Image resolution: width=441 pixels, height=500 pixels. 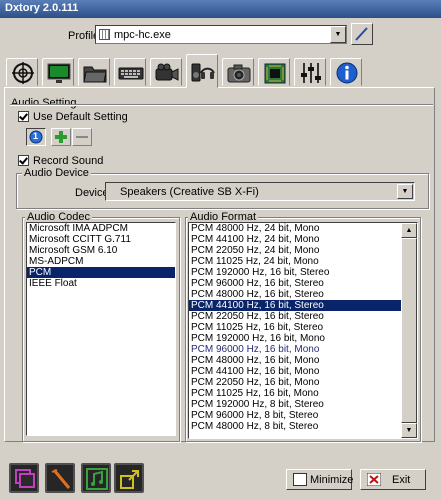 What do you see at coordinates (295, 393) in the screenshot?
I see `list-item: PCM 11025 Hz, 16 bit, Mono` at bounding box center [295, 393].